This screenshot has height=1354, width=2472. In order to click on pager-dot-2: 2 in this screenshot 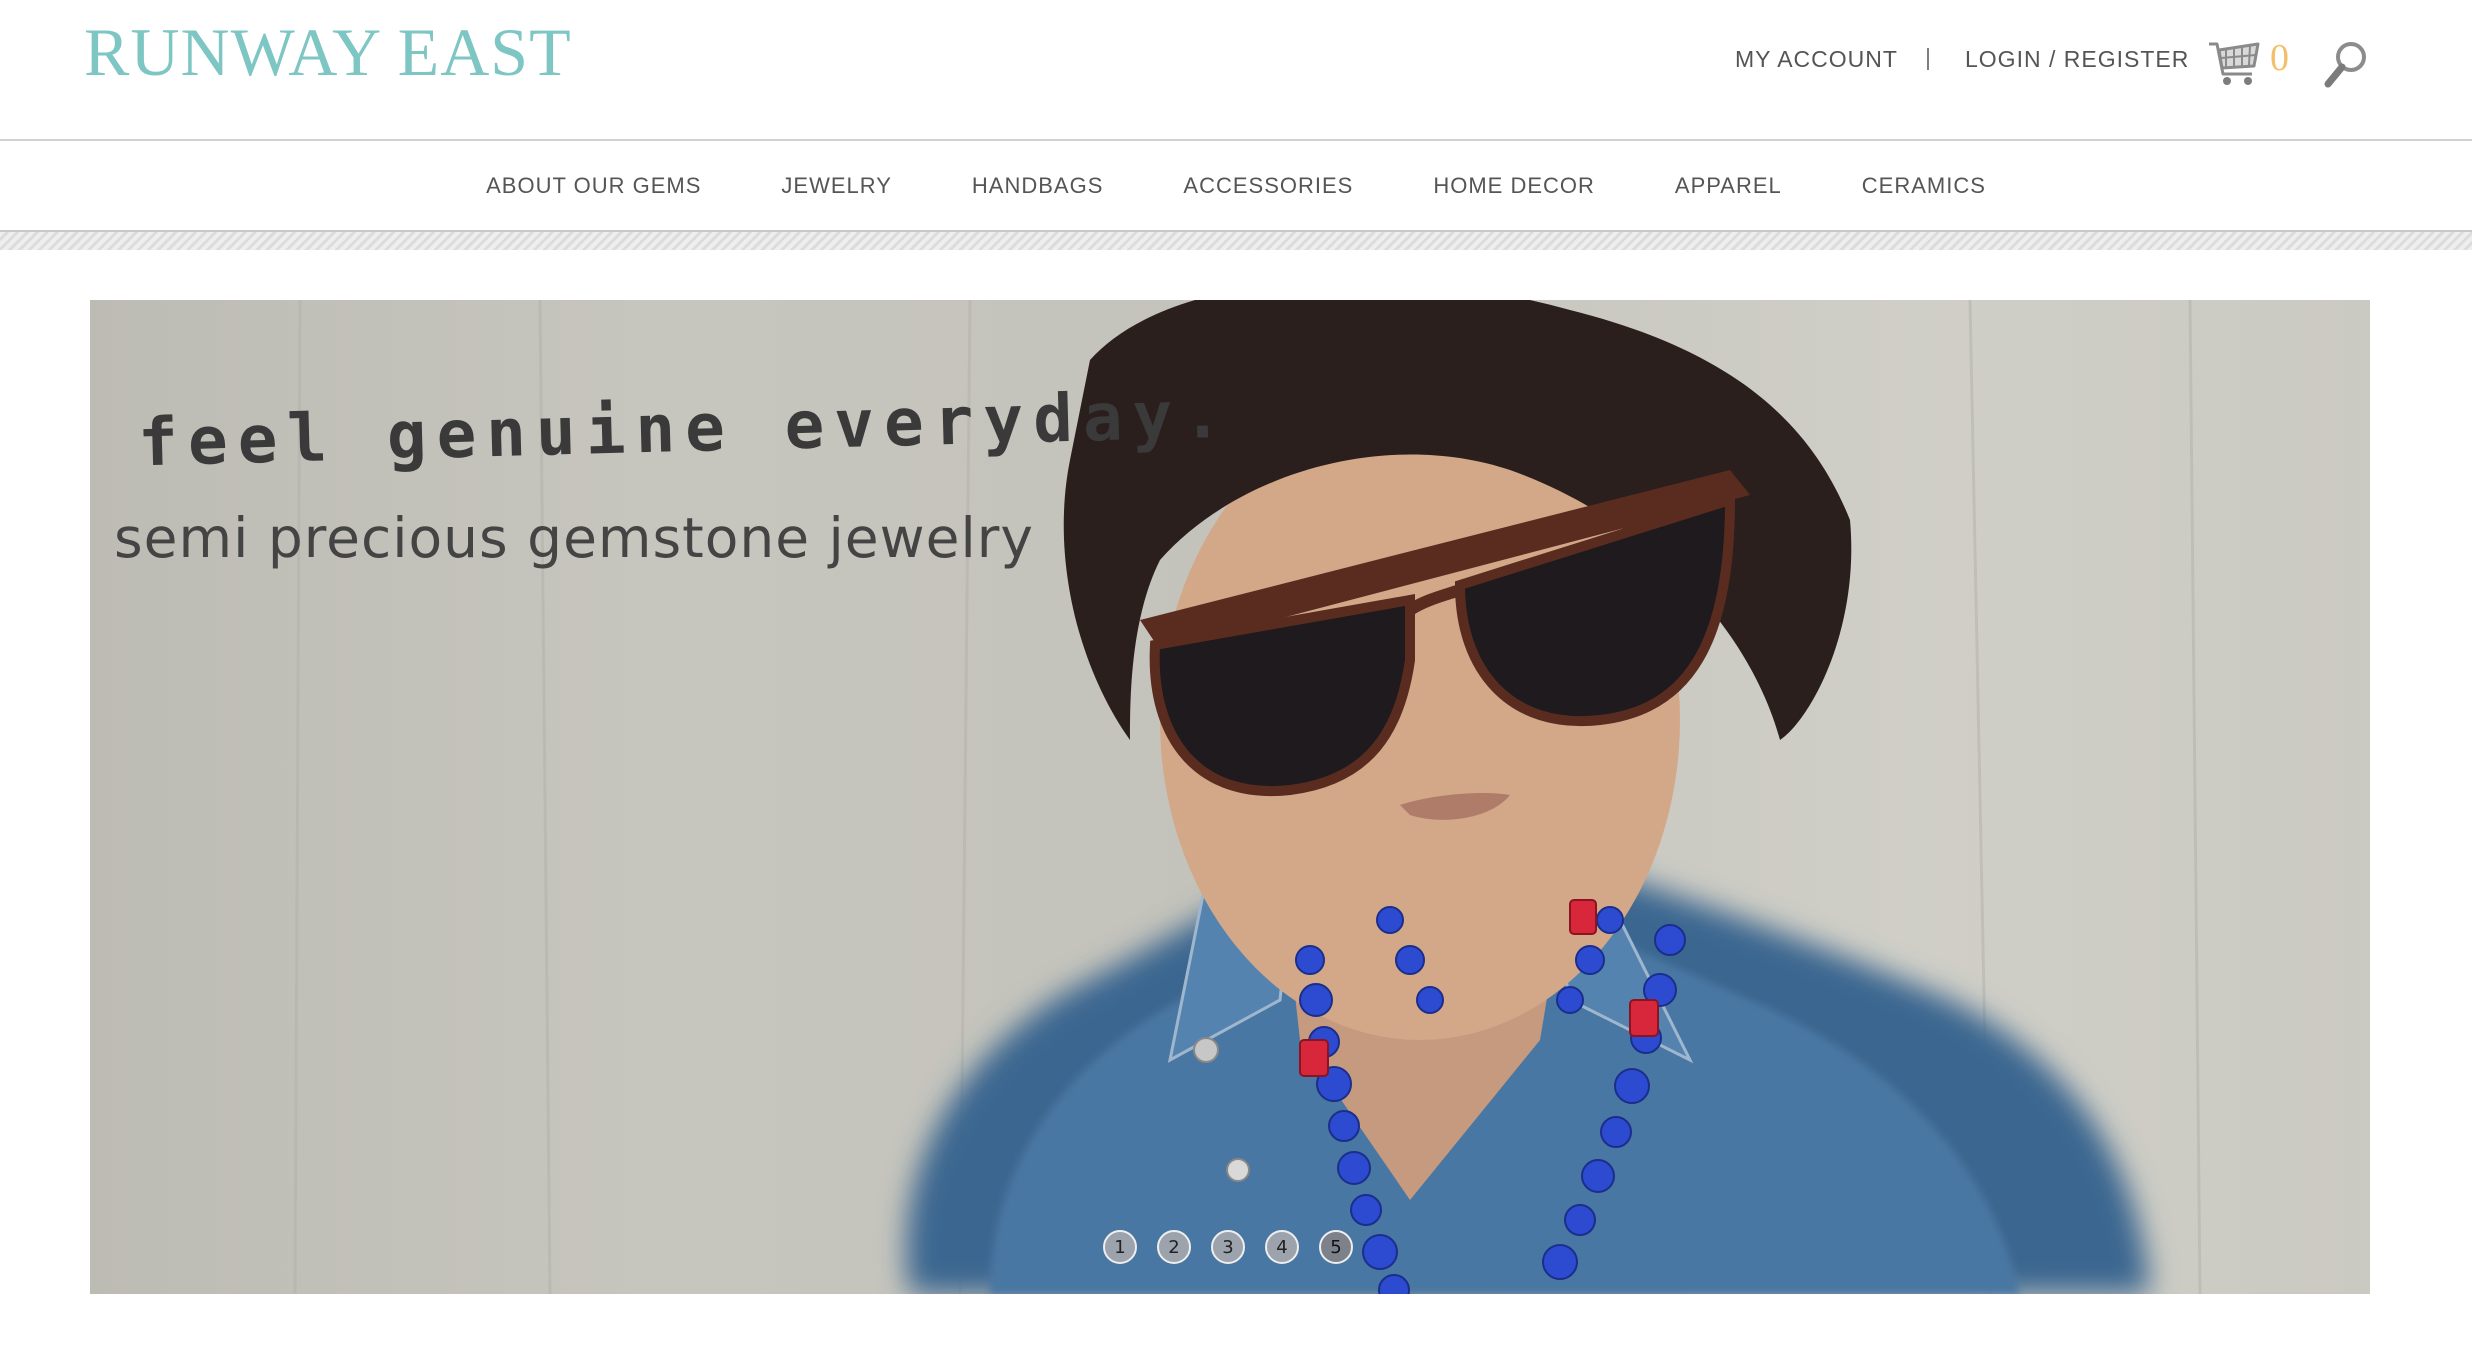, I will do `click(1174, 1247)`.